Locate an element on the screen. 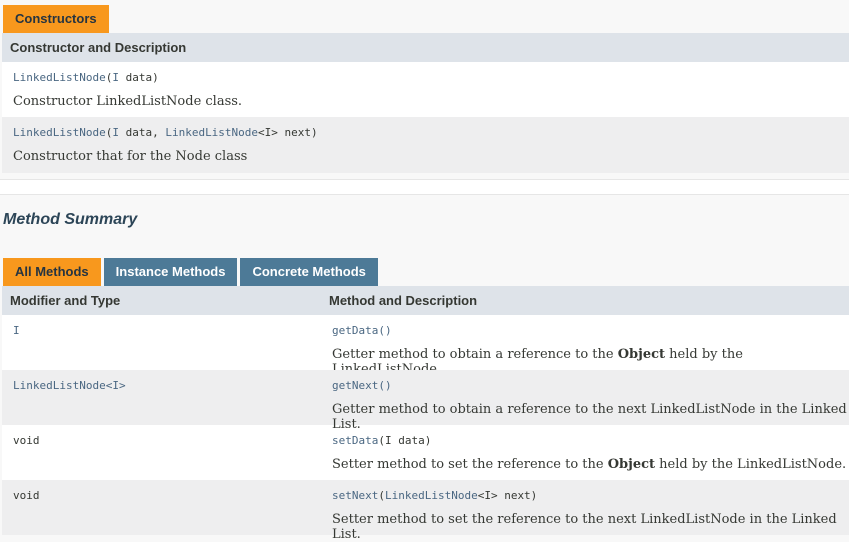  method-signature: setNext(LinkedListNode<I> next) is located at coordinates (434, 495).